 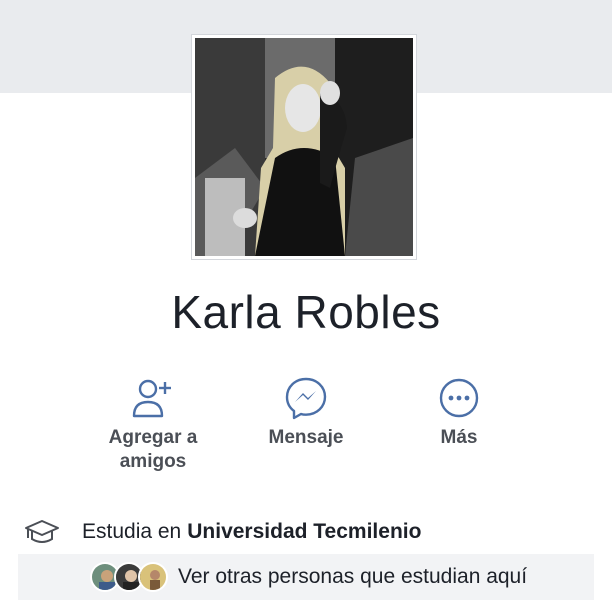 What do you see at coordinates (153, 425) in the screenshot?
I see `add-friend-button: Agregar a amigos` at bounding box center [153, 425].